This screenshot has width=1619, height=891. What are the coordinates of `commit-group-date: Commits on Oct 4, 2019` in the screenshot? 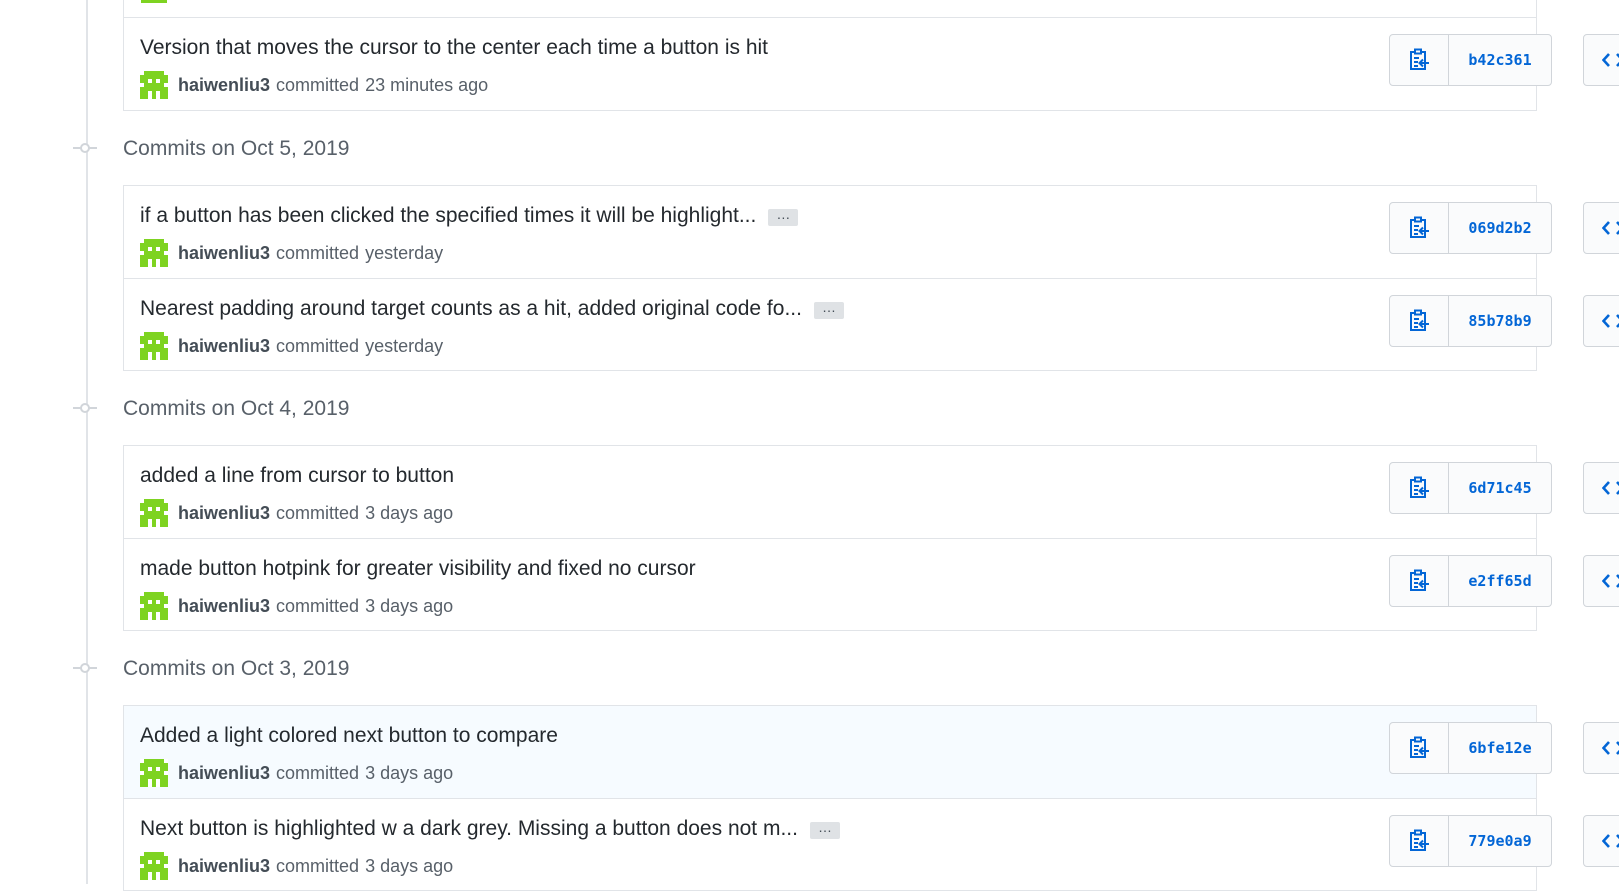 It's located at (236, 408).